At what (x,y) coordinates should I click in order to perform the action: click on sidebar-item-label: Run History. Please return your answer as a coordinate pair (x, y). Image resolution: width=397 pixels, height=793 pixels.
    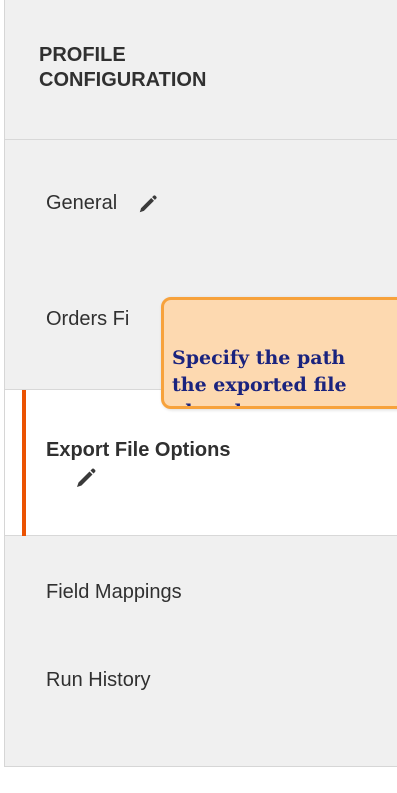
    Looking at the image, I should click on (98, 680).